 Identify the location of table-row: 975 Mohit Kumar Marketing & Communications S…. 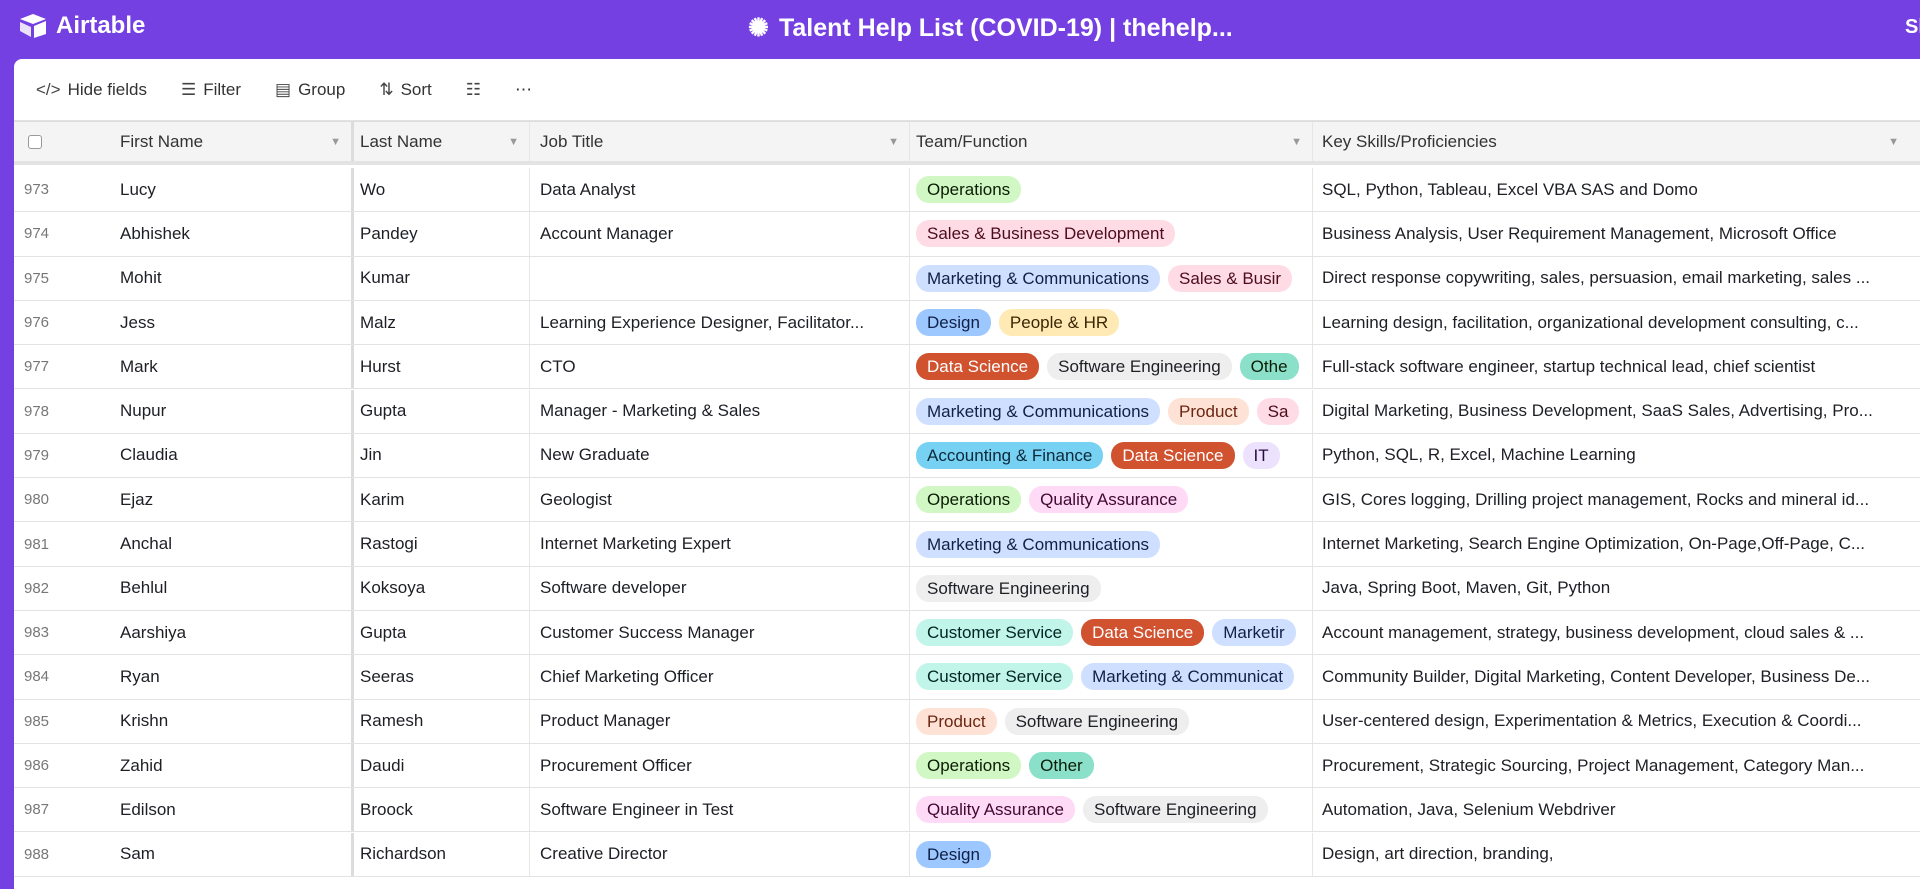
(967, 278).